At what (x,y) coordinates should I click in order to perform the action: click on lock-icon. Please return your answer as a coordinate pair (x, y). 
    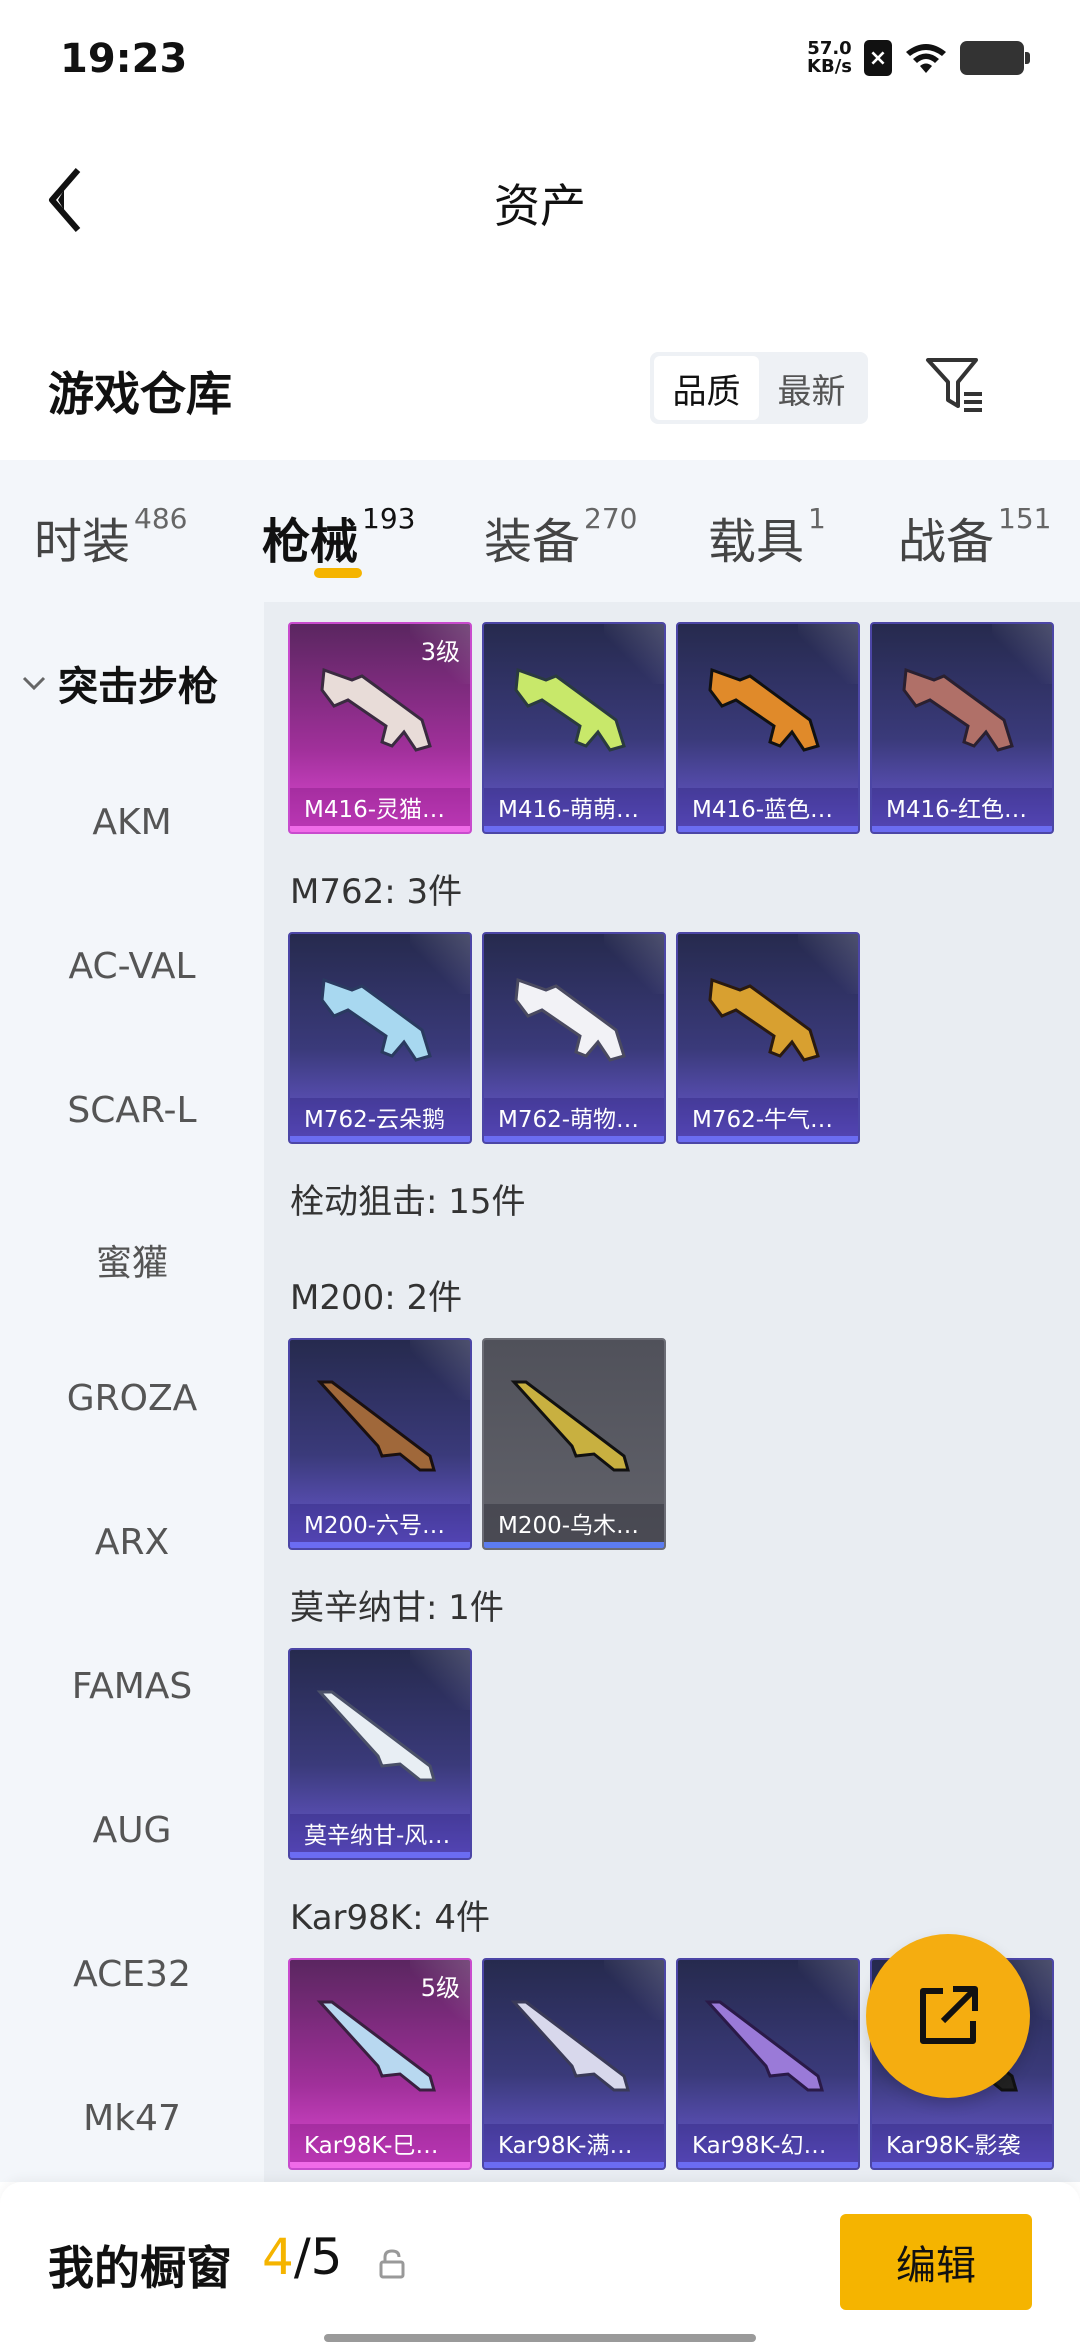
    Looking at the image, I should click on (392, 2264).